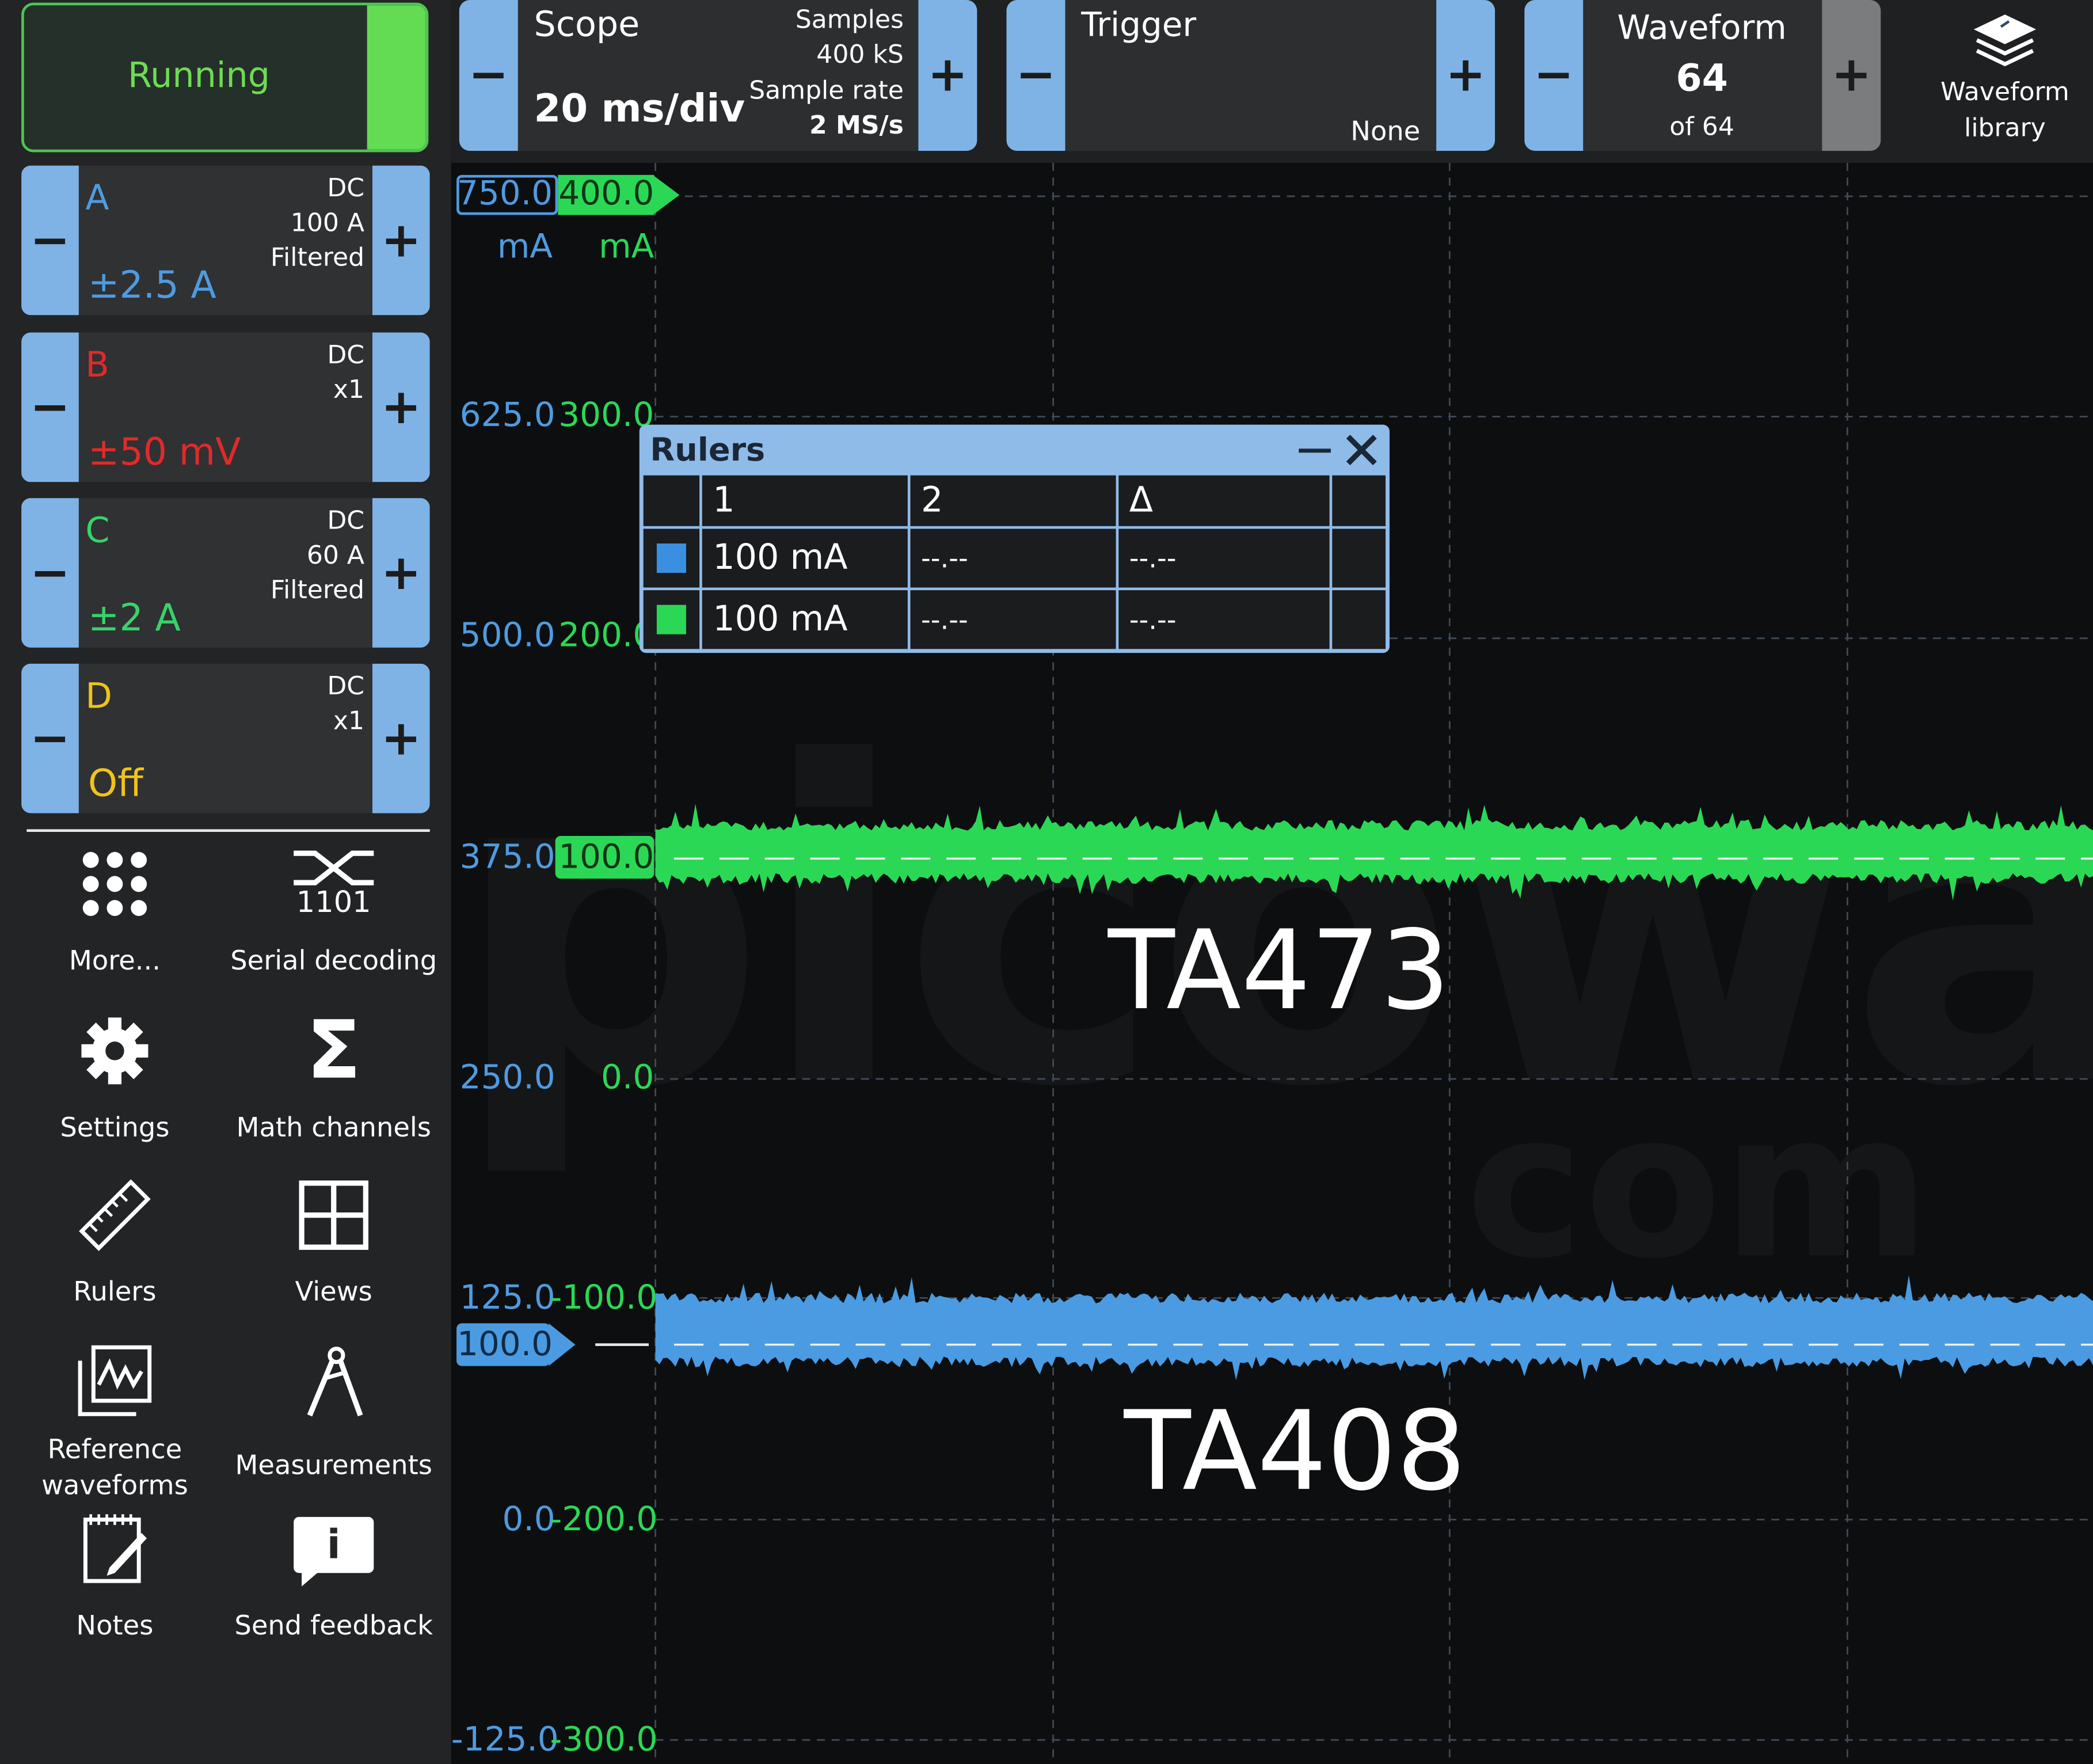 Image resolution: width=2093 pixels, height=1764 pixels. What do you see at coordinates (1013, 501) in the screenshot?
I see `rulers-header-2: 2` at bounding box center [1013, 501].